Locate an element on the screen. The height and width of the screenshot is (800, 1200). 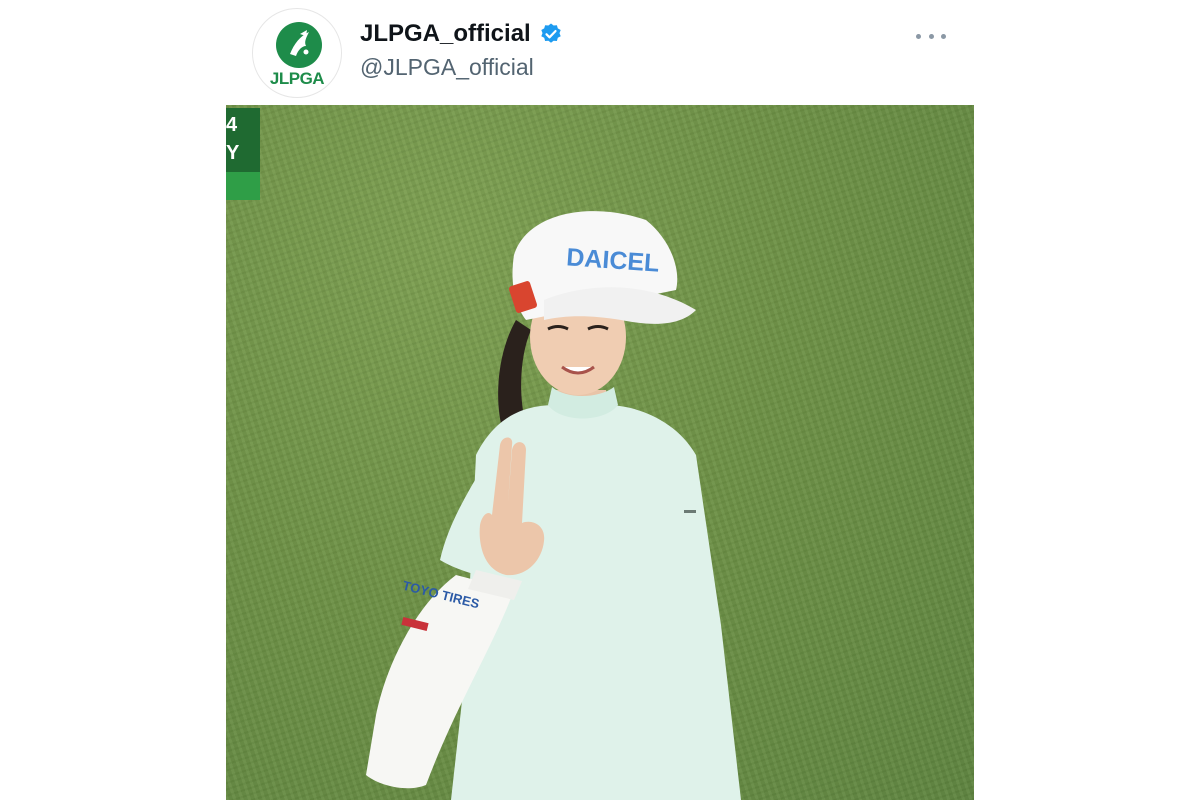
post-header: JLPGA JLPGA_official @JLPGA_official is located at coordinates (600, 52).